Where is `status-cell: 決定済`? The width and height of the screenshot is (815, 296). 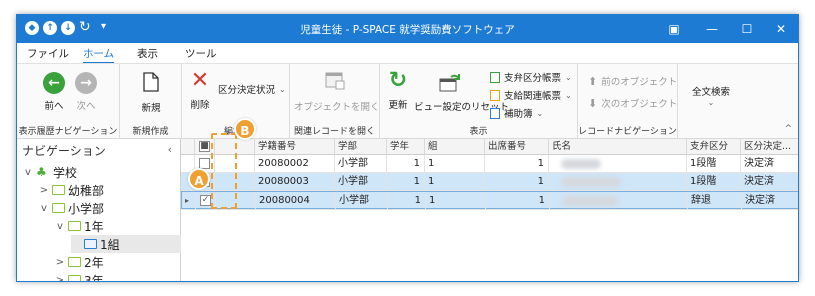
status-cell: 決定済 is located at coordinates (769, 182).